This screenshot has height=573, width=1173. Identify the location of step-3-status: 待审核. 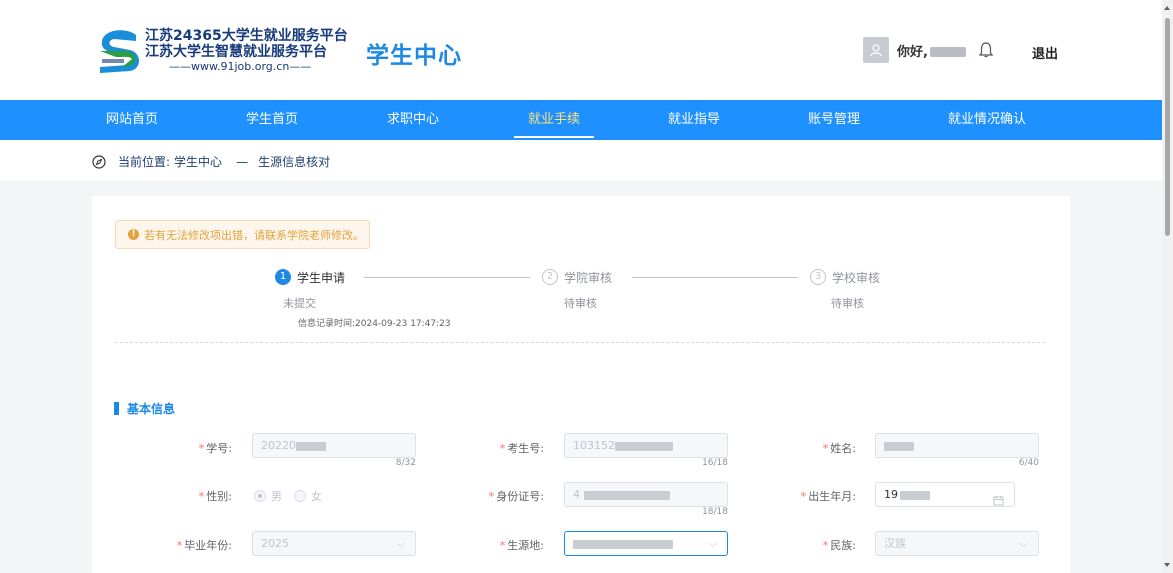
(847, 303).